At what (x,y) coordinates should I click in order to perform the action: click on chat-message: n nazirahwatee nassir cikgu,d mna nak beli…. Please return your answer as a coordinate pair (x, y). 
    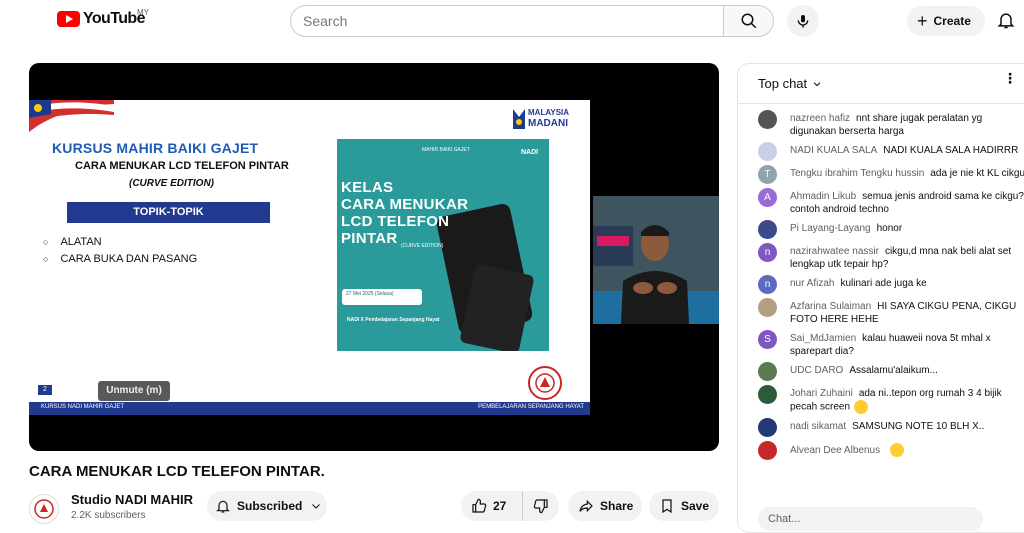
    Looking at the image, I should click on (881, 258).